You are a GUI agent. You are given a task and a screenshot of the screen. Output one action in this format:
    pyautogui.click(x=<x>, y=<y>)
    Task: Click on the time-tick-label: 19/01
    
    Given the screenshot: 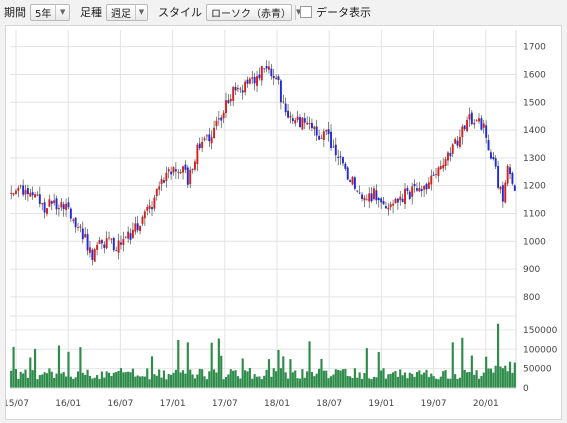 What is the action you would take?
    pyautogui.click(x=381, y=404)
    